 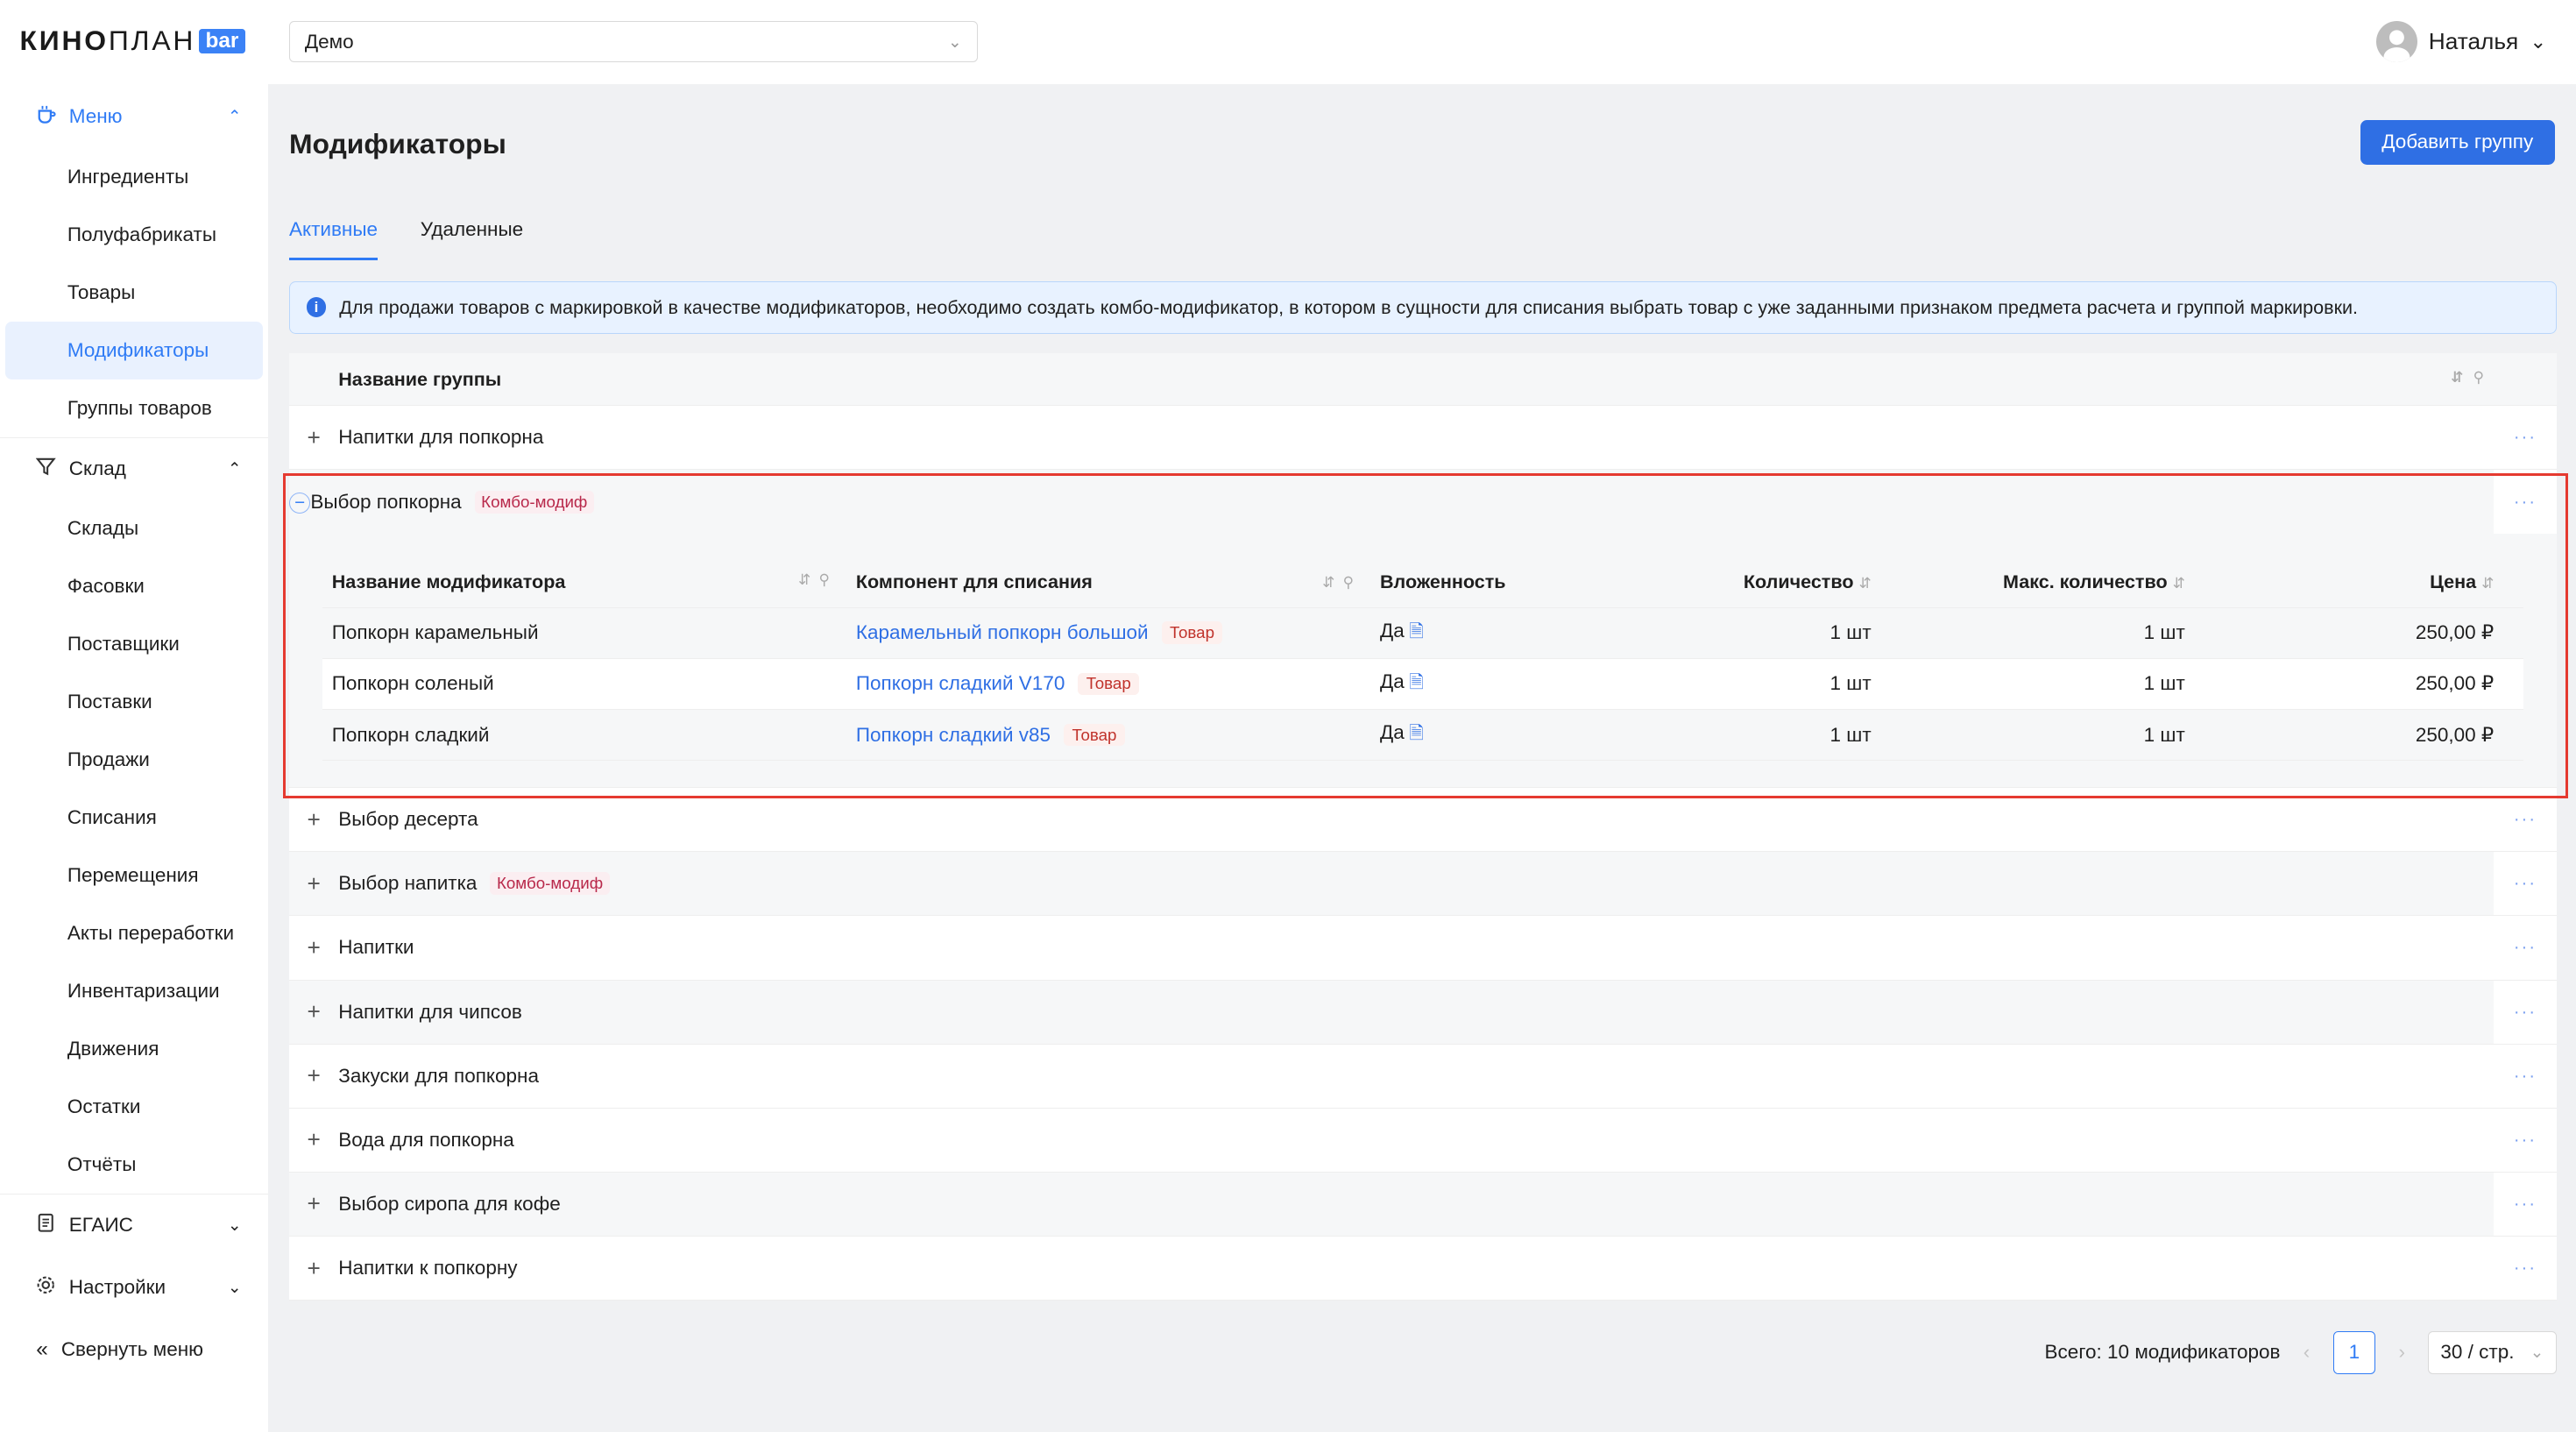 I want to click on user-menu: Наталья ⌄, so click(x=2460, y=42).